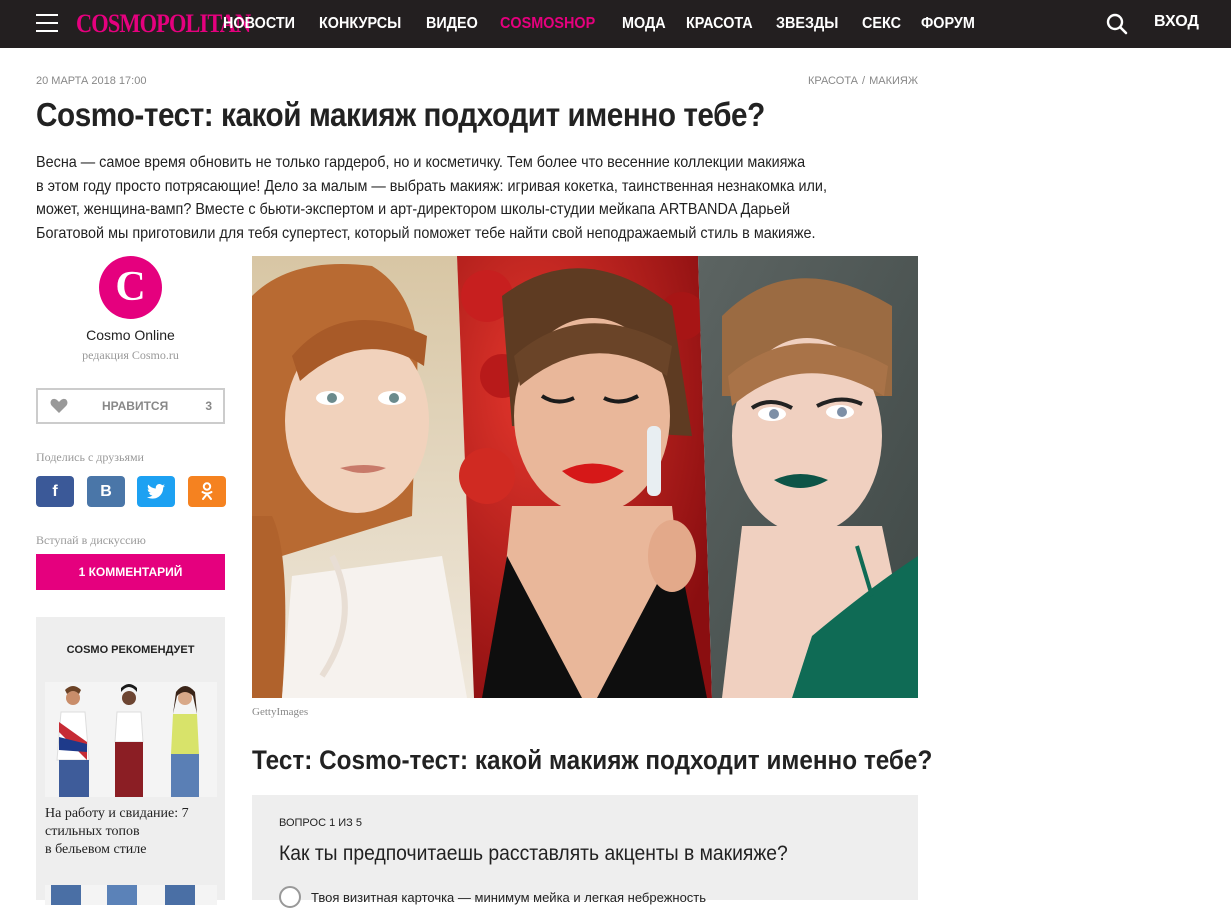 The image size is (1231, 908). Describe the element at coordinates (130, 287) in the screenshot. I see `author-avatar: C` at that location.